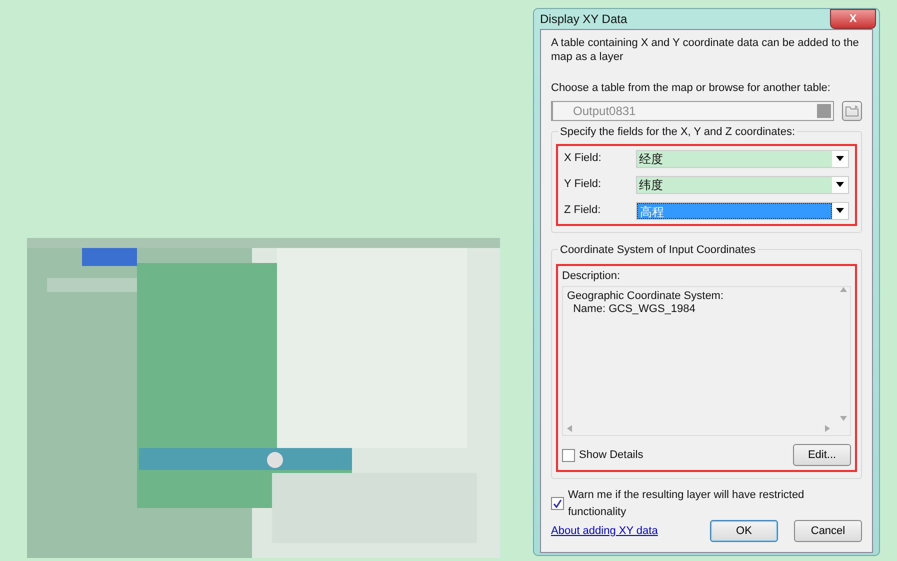 The height and width of the screenshot is (561, 897). Describe the element at coordinates (622, 531) in the screenshot. I see `help-link: About adding XY data` at that location.